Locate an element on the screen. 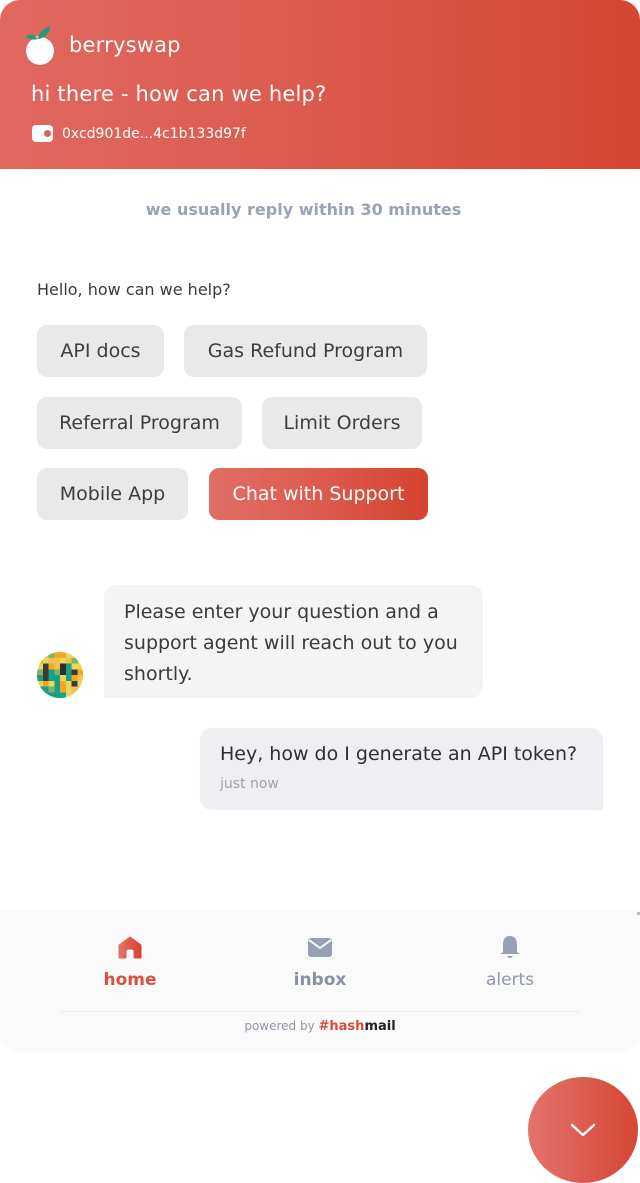  chevron-down-icon is located at coordinates (583, 1130).